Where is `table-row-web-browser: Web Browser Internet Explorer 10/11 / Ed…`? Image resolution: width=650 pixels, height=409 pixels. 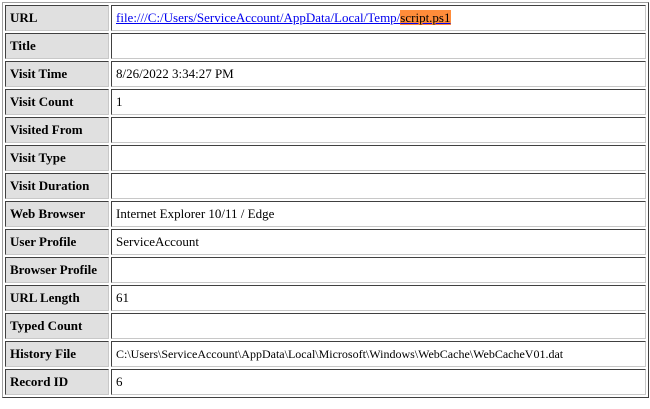
table-row-web-browser: Web Browser Internet Explorer 10/11 / Ed… is located at coordinates (325, 214).